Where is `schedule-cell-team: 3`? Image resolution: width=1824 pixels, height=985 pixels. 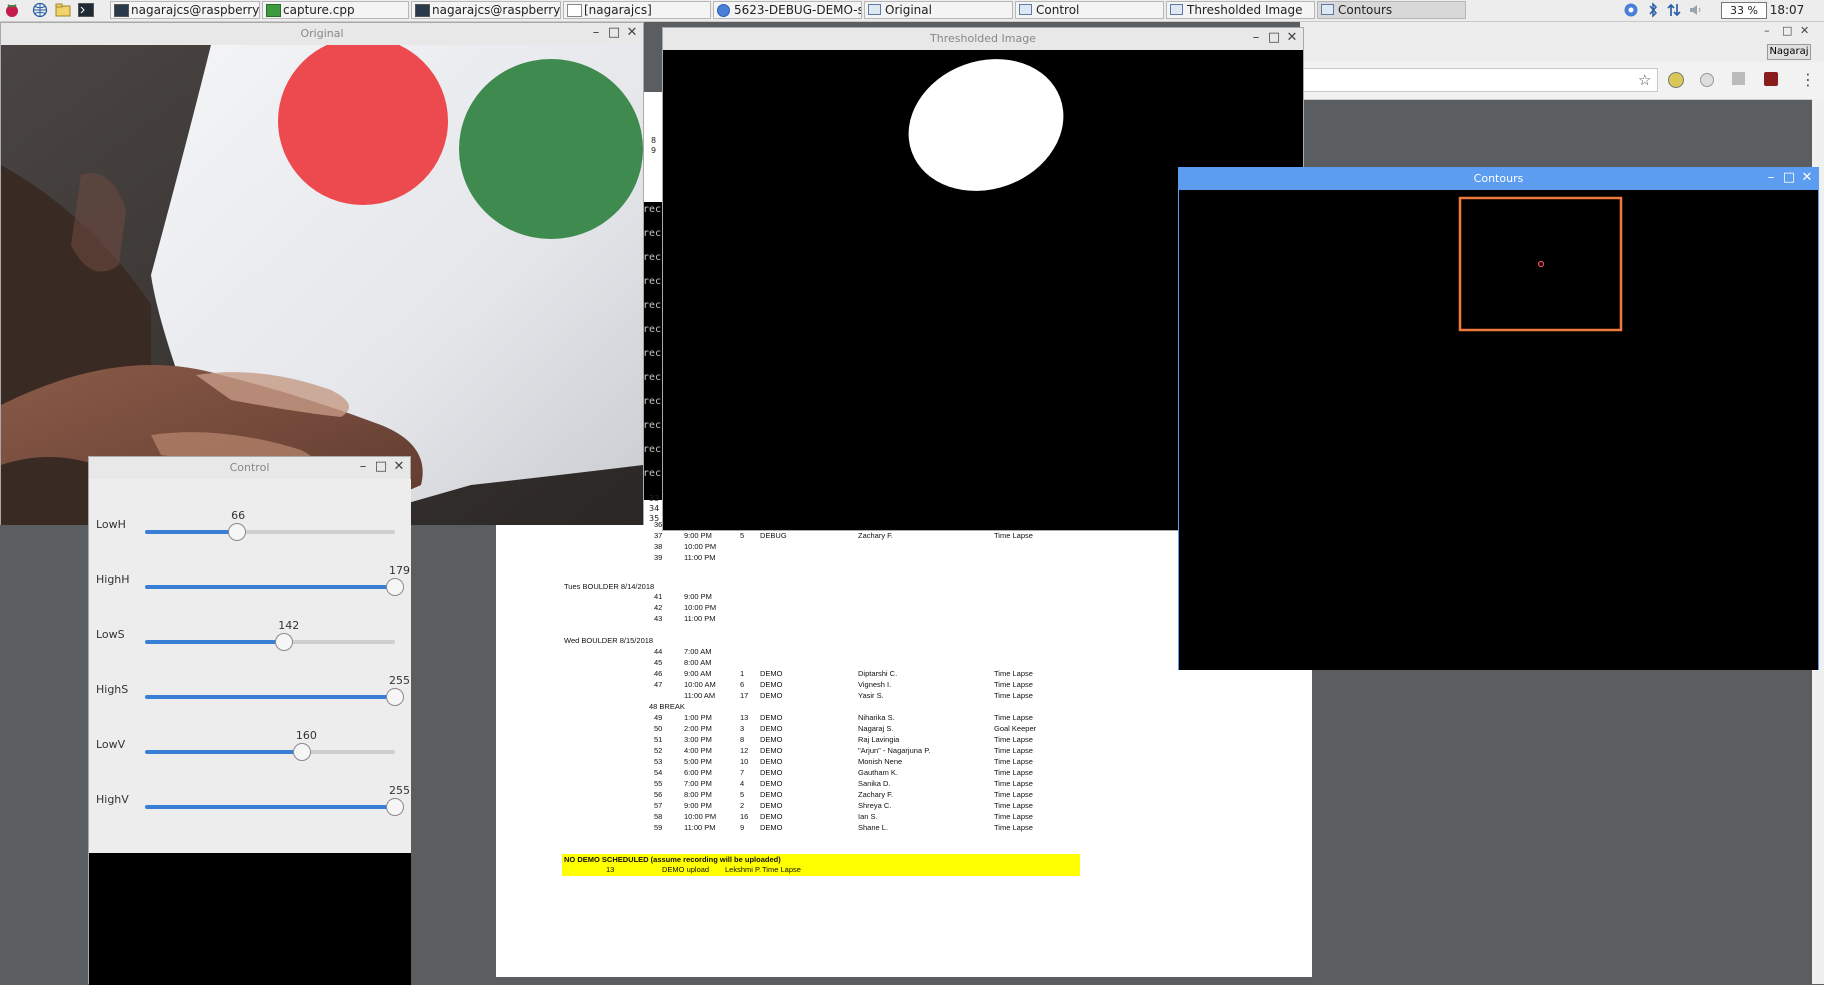
schedule-cell-team: 3 is located at coordinates (742, 728).